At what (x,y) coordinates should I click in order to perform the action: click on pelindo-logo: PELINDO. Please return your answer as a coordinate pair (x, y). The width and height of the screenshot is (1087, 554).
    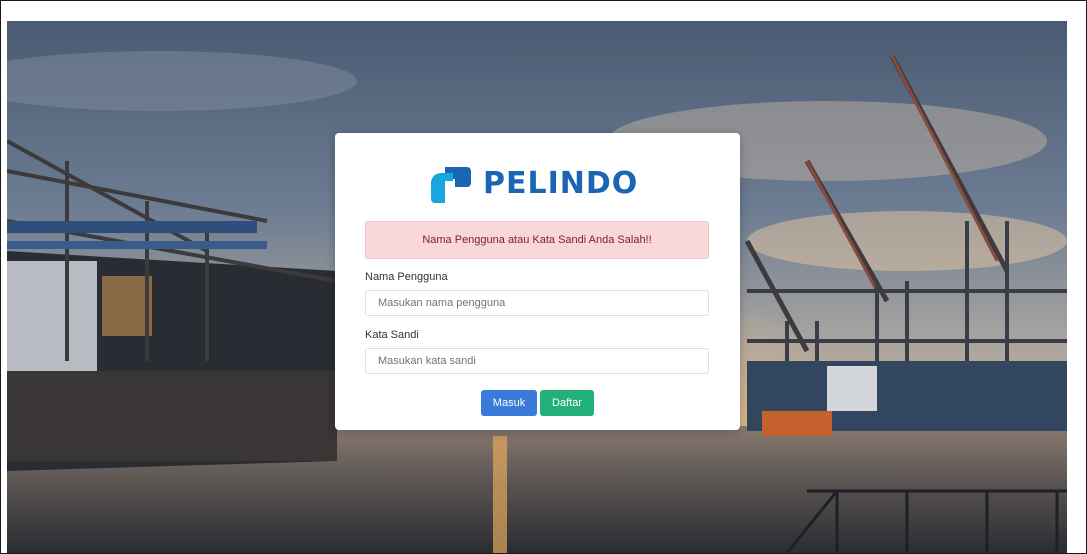
    Looking at the image, I should click on (541, 185).